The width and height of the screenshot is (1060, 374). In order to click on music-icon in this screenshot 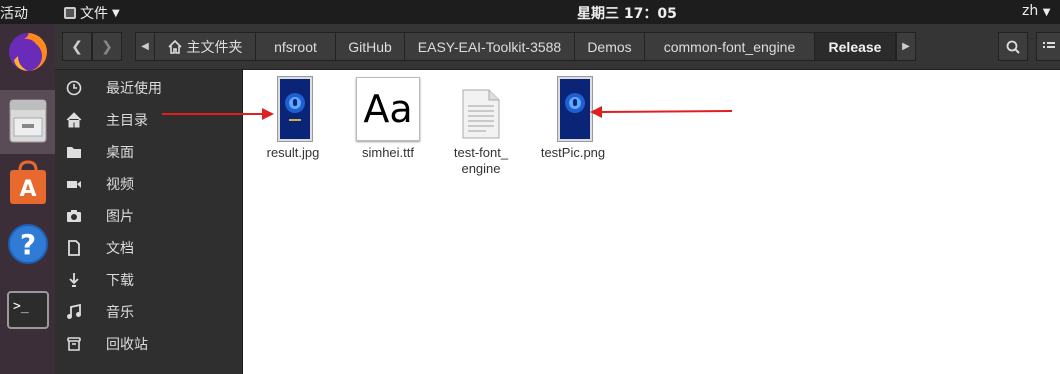, I will do `click(74, 312)`.